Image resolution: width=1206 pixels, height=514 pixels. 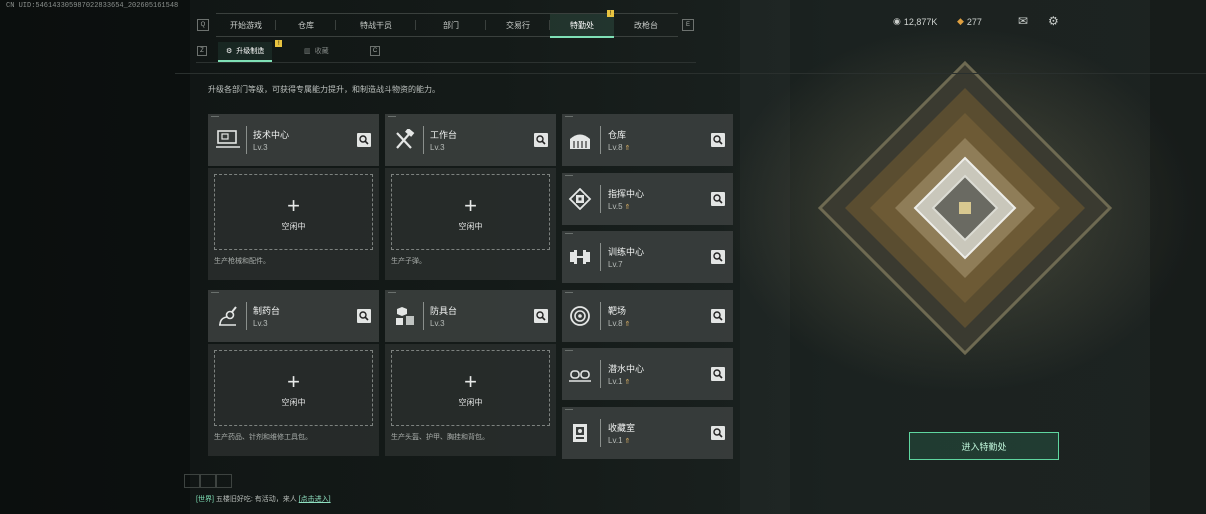 What do you see at coordinates (647, 199) in the screenshot?
I see `department-card-command-center: 指挥中心 Lv.5 ⇑` at bounding box center [647, 199].